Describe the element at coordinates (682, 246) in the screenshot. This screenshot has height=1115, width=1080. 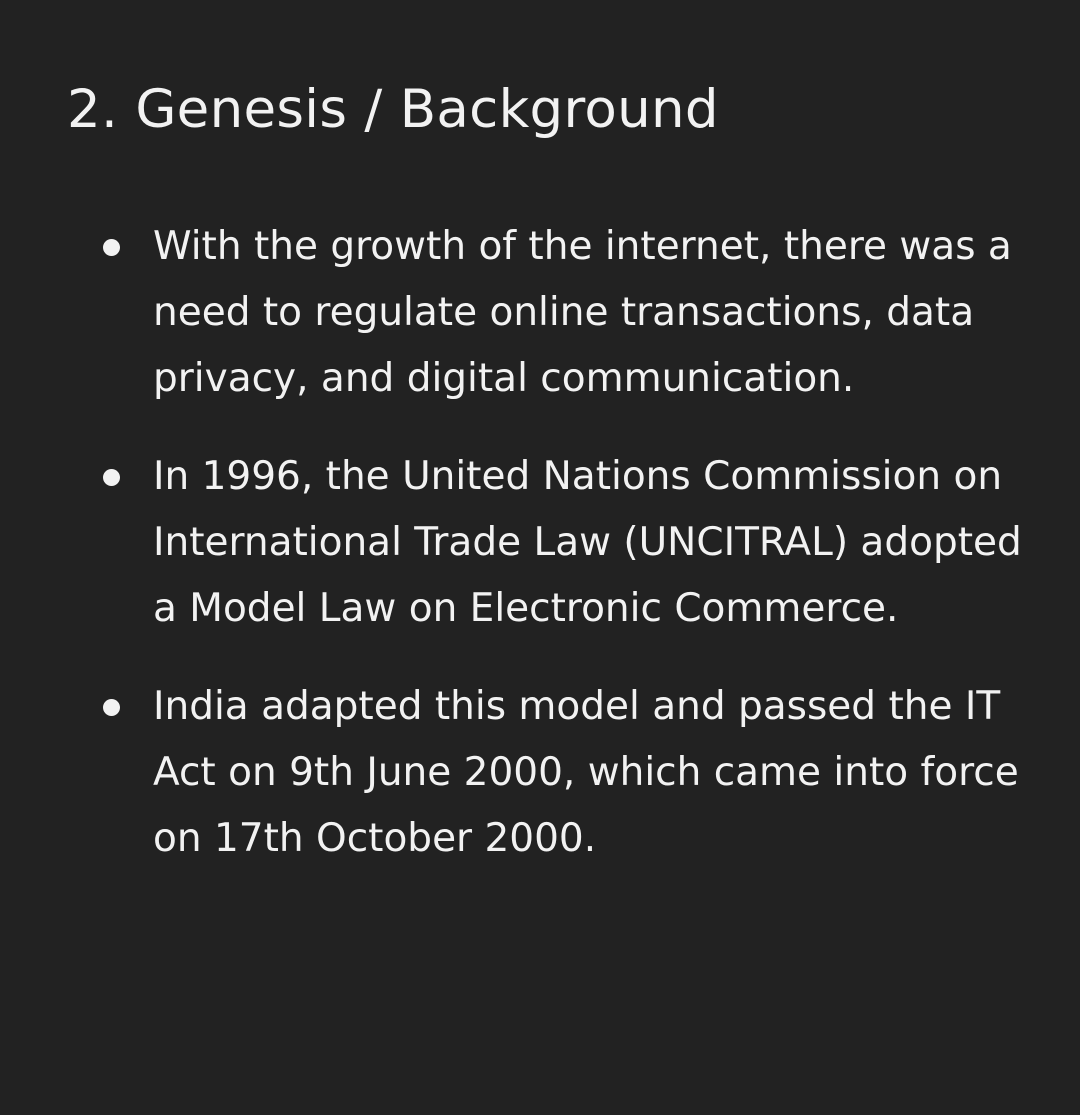
I see `bullet-emphasis: internet` at that location.